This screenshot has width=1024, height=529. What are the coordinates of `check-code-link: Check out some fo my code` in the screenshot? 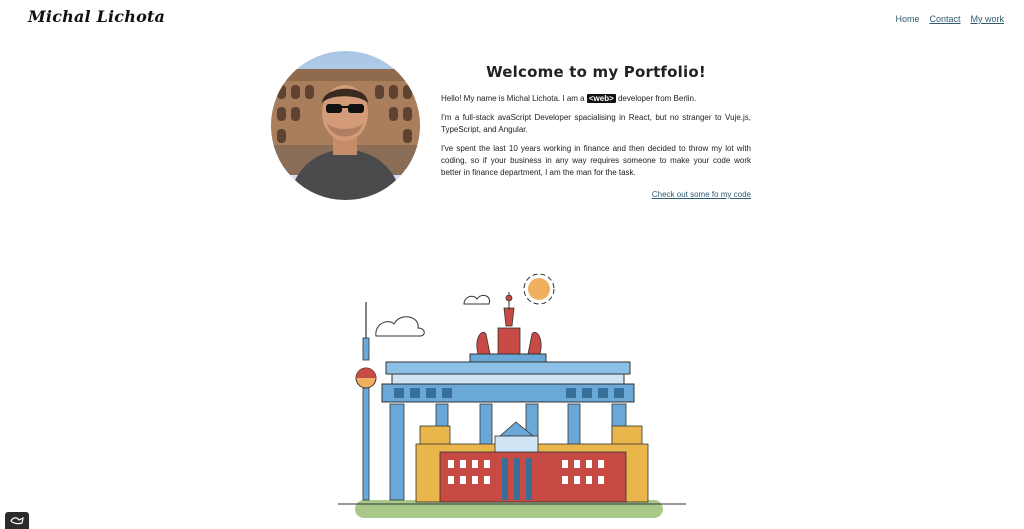 It's located at (596, 195).